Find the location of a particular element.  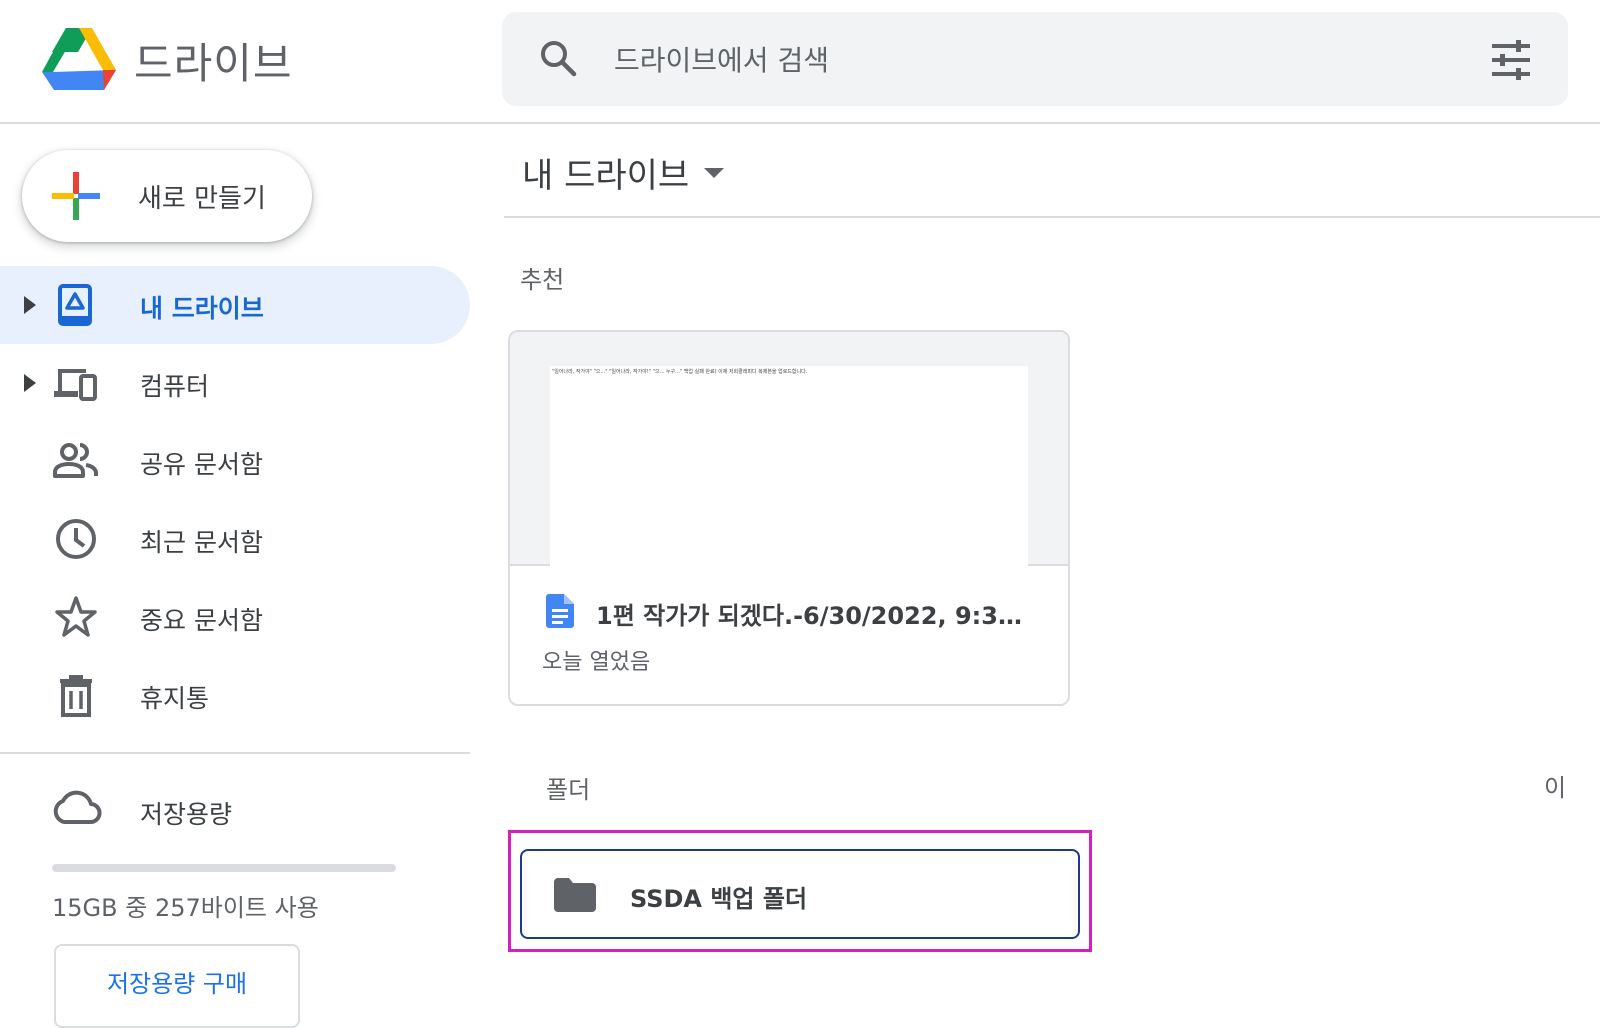

search-input is located at coordinates (1024, 60).